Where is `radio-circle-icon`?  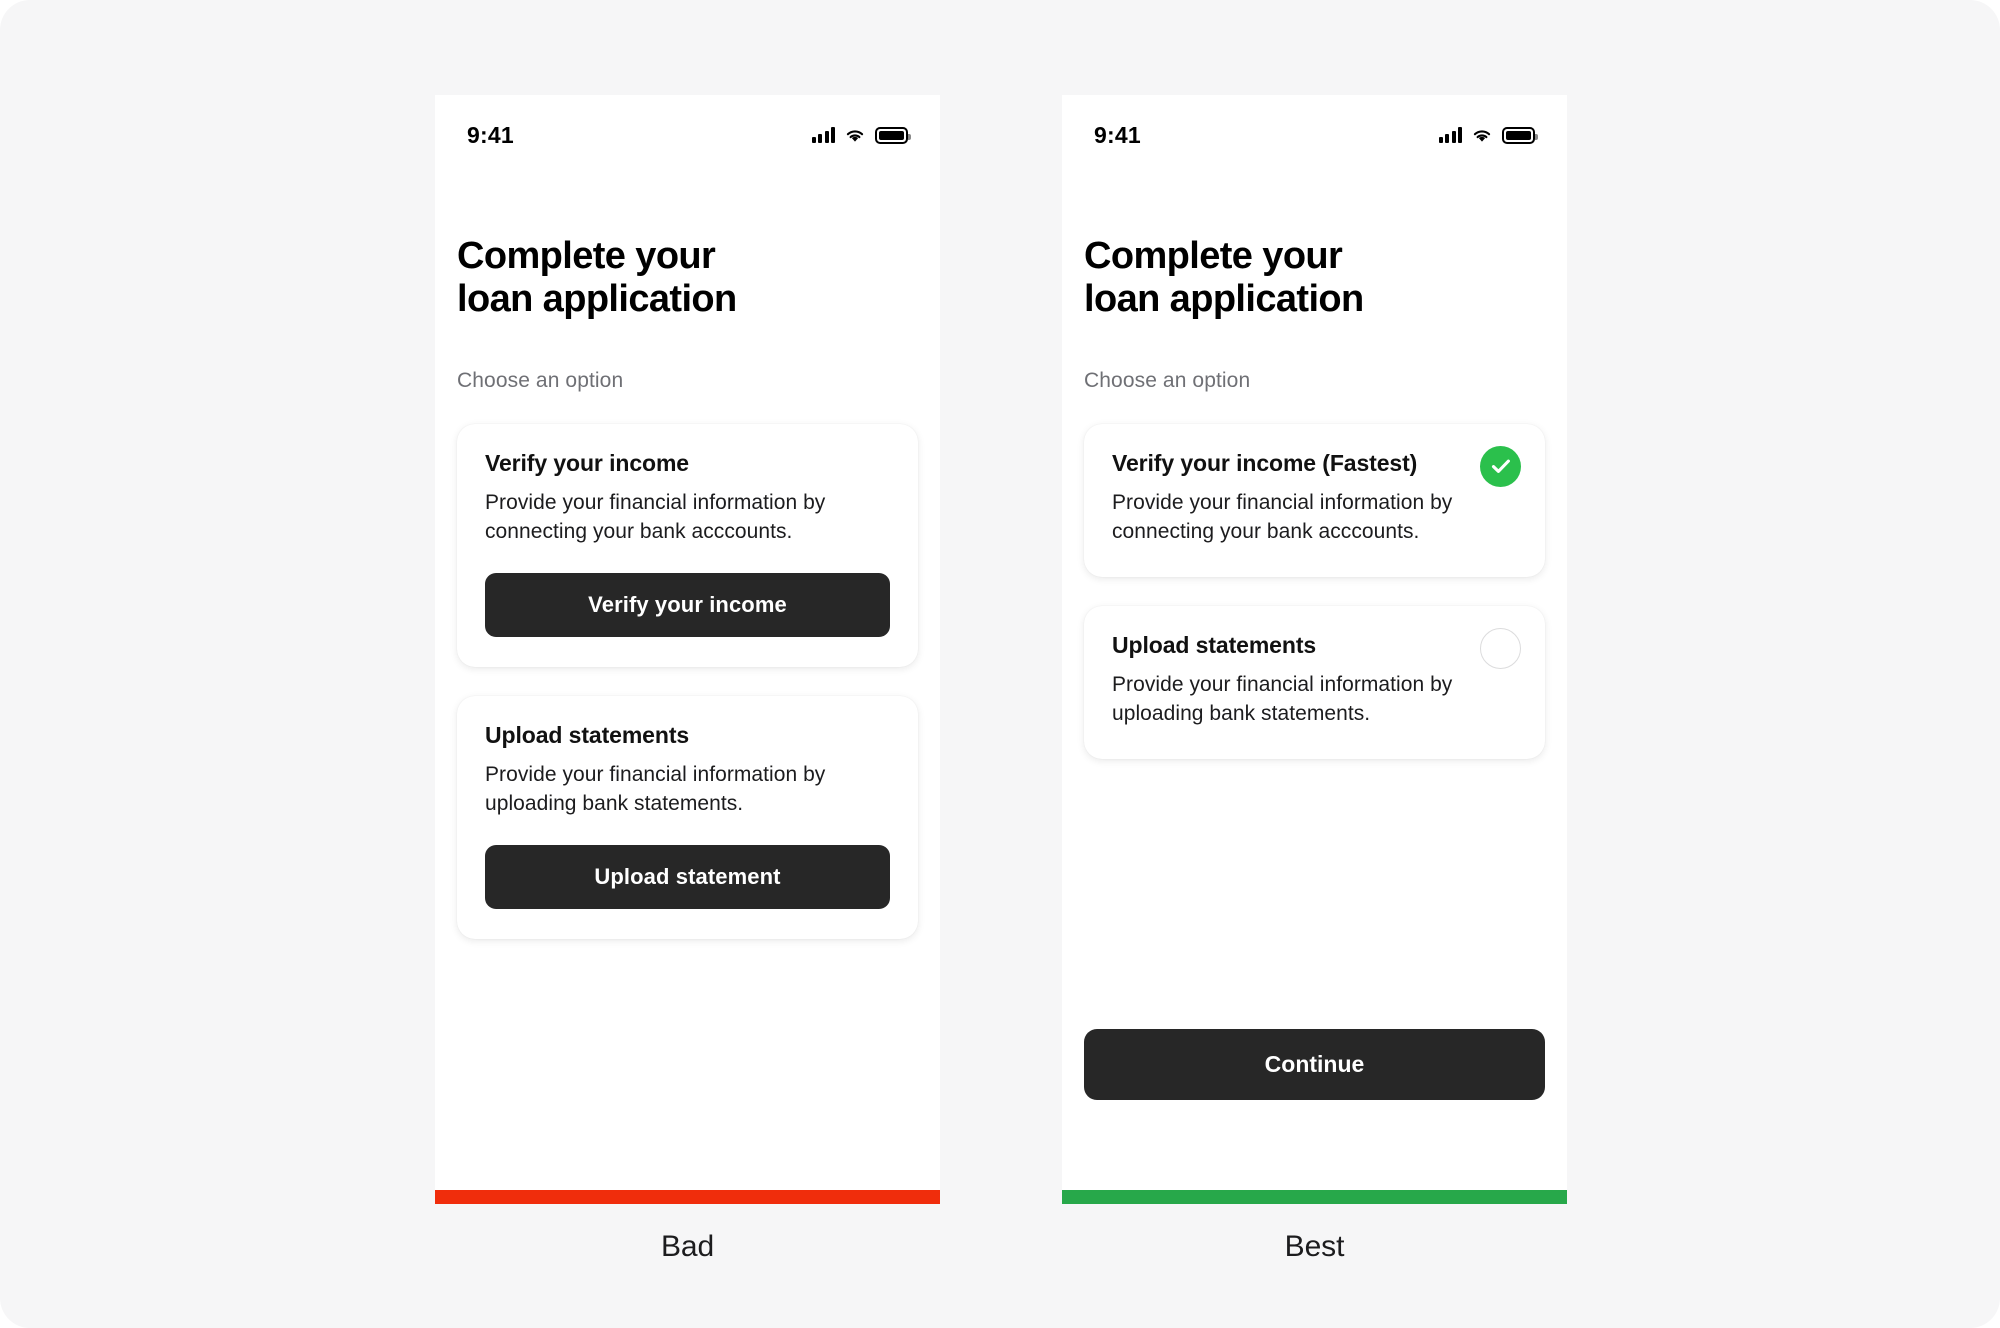 radio-circle-icon is located at coordinates (1500, 648).